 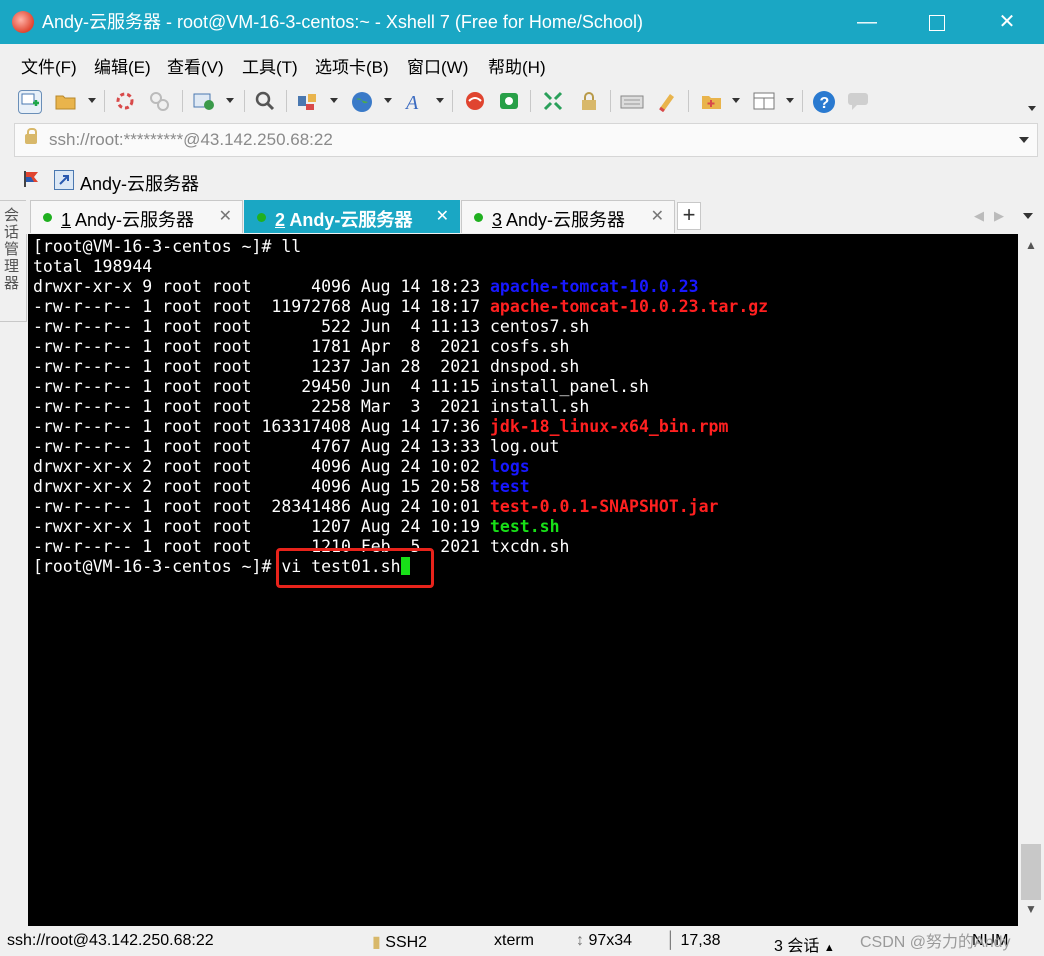 I want to click on links-flag-icon, so click(x=32, y=179).